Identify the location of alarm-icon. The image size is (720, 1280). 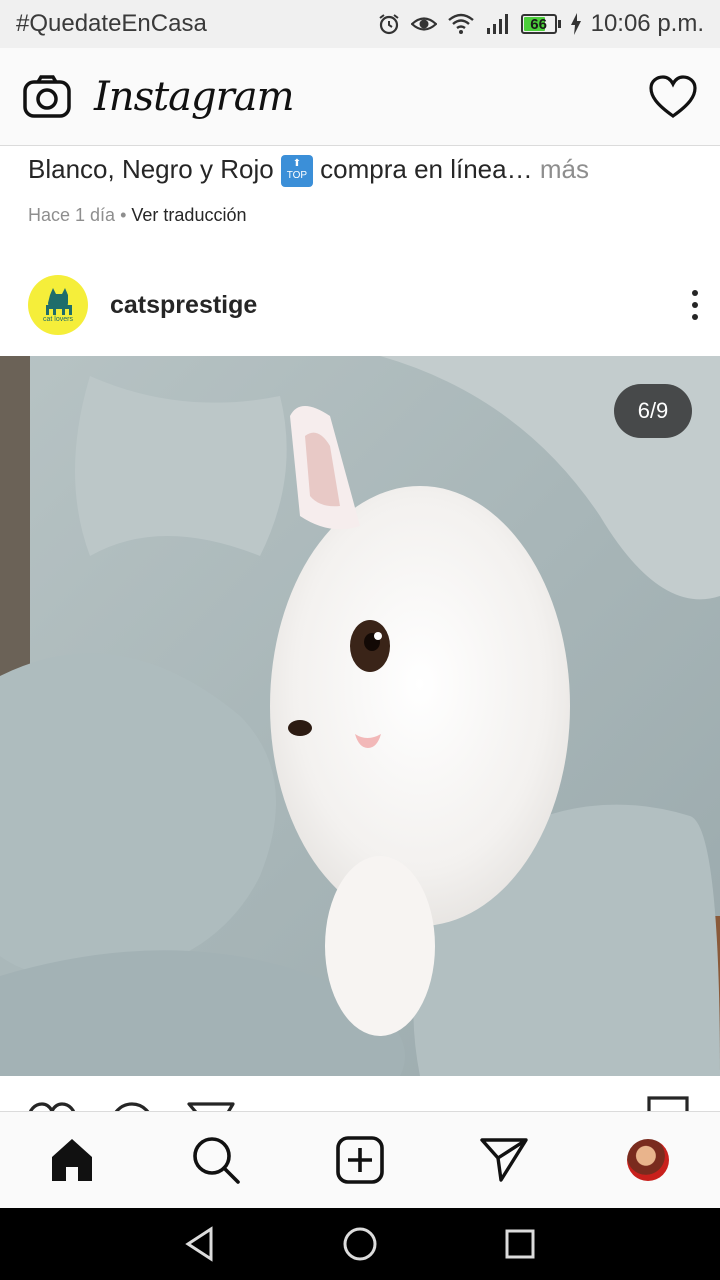
(388, 24).